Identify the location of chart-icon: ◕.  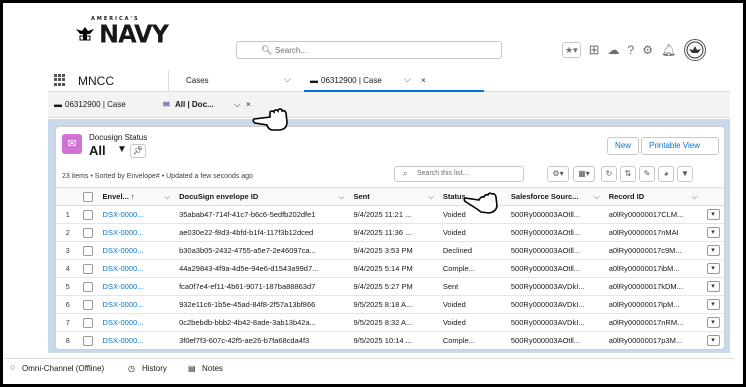
(666, 174).